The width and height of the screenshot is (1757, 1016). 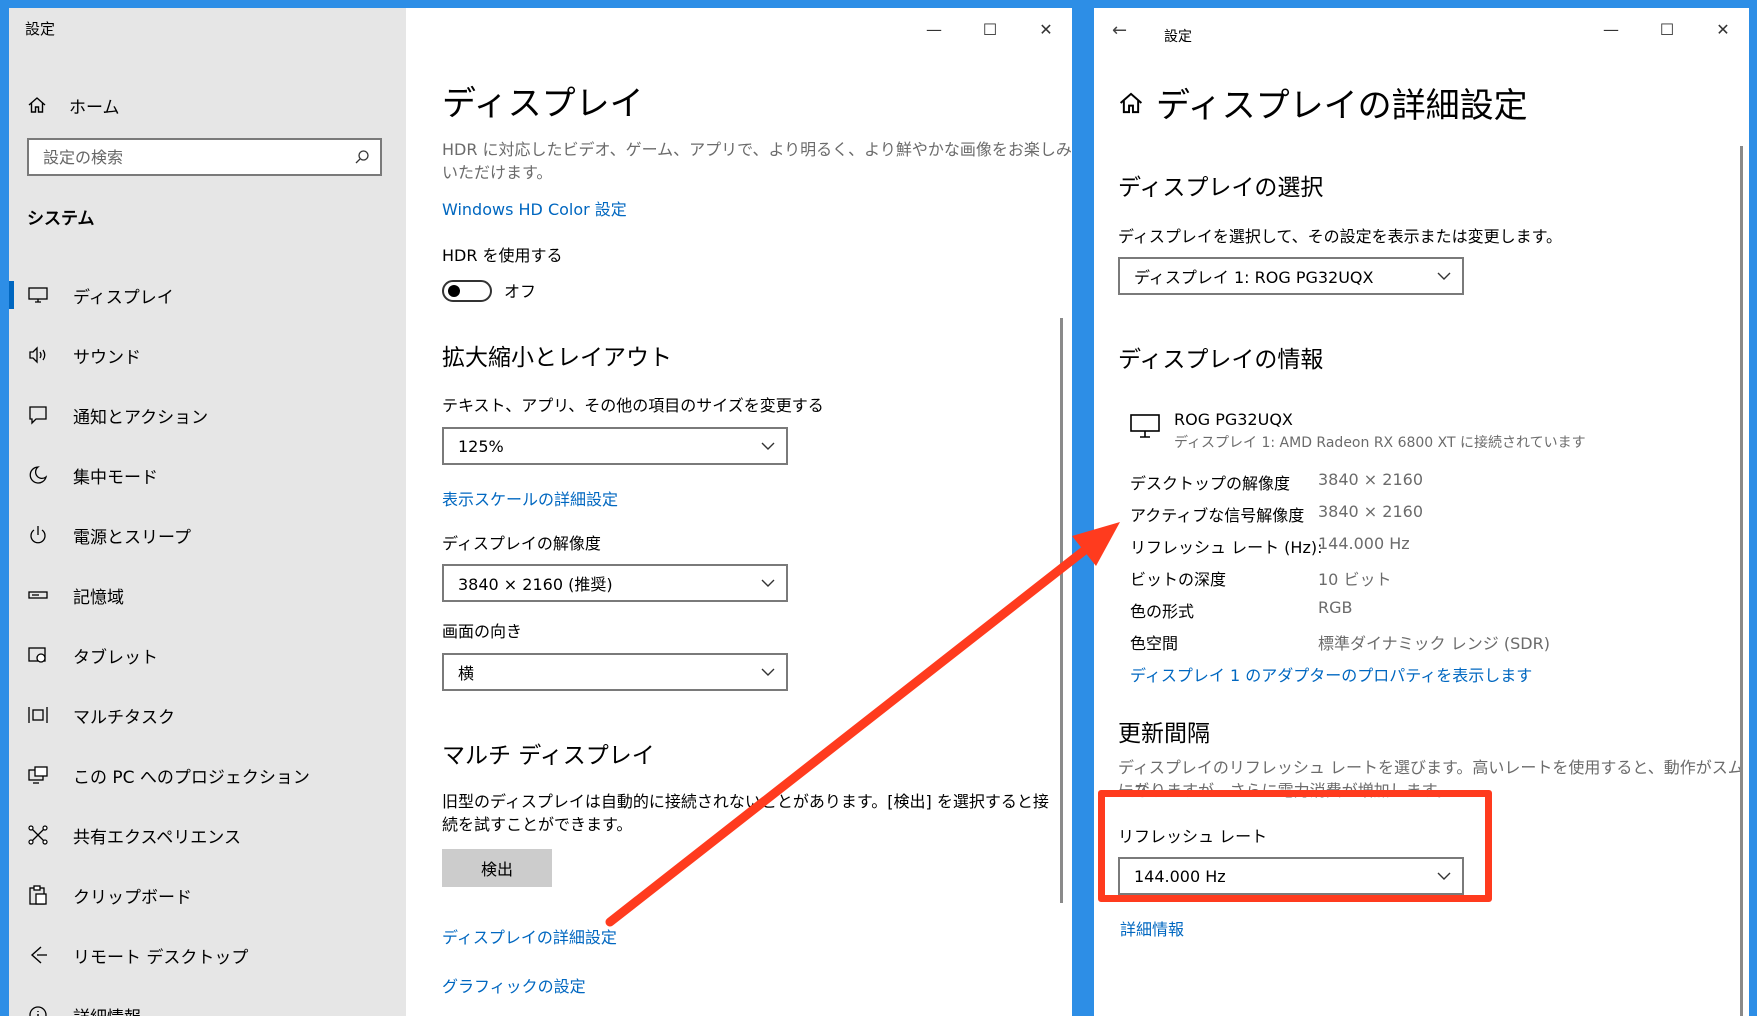 What do you see at coordinates (1342, 106) in the screenshot?
I see `page-title: ディスプレイの詳細設定` at bounding box center [1342, 106].